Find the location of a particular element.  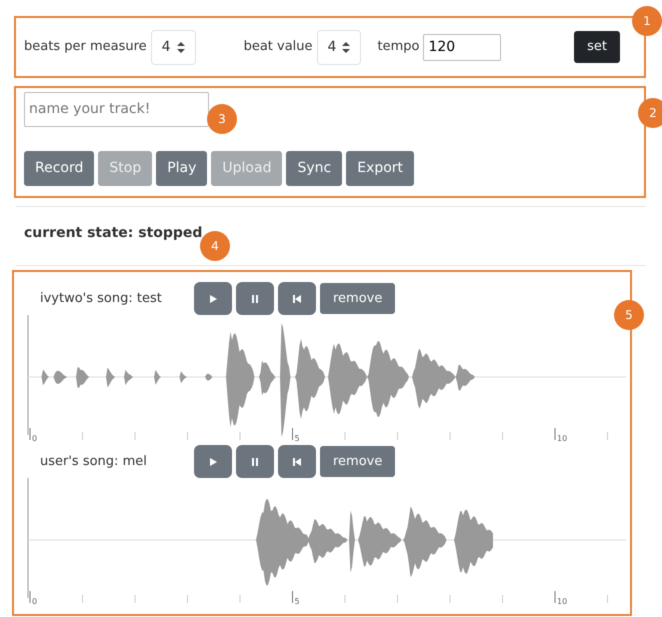

callout-badge: 5 is located at coordinates (629, 315).